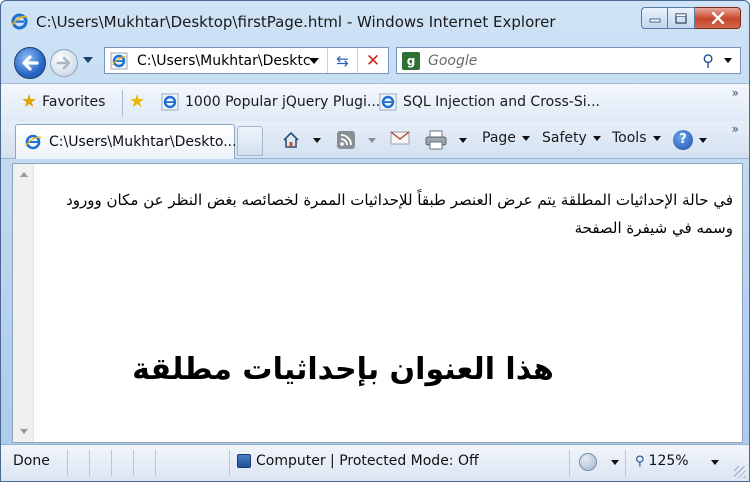 The width and height of the screenshot is (750, 482). What do you see at coordinates (436, 140) in the screenshot?
I see `printer-icon` at bounding box center [436, 140].